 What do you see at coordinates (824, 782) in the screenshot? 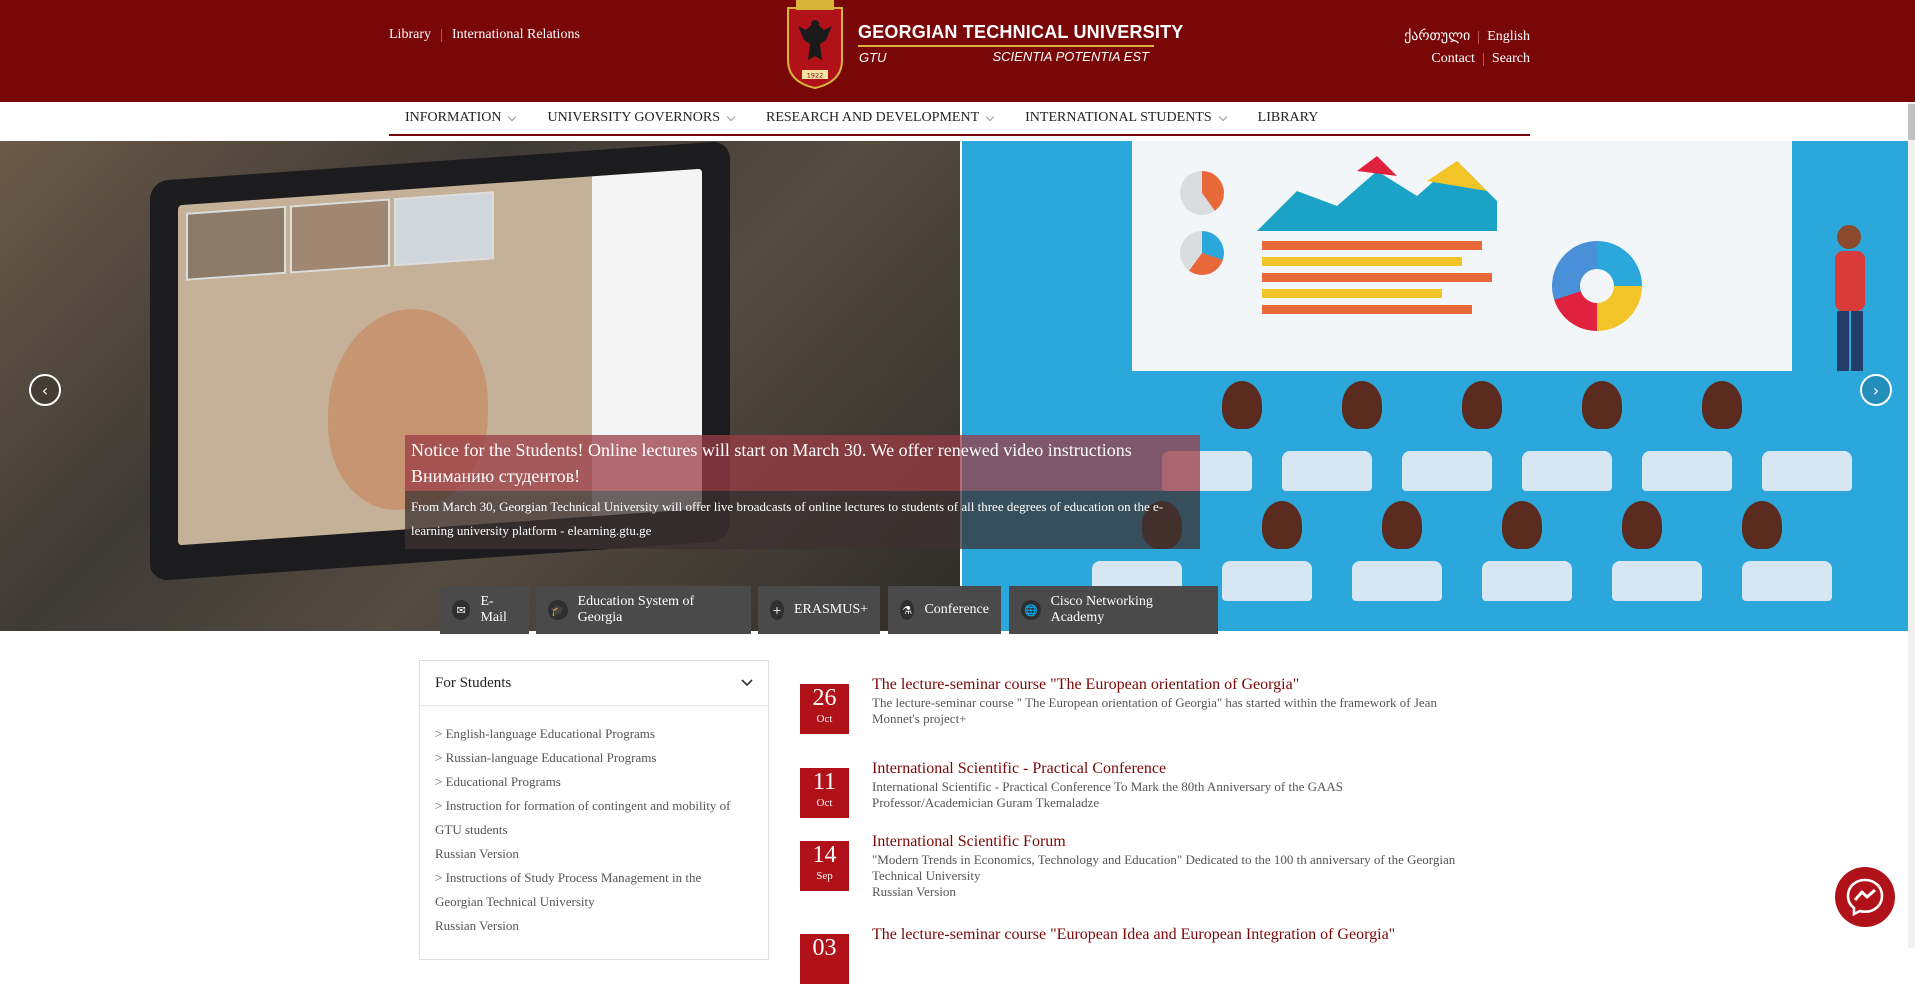
I see `date-day: 11` at bounding box center [824, 782].